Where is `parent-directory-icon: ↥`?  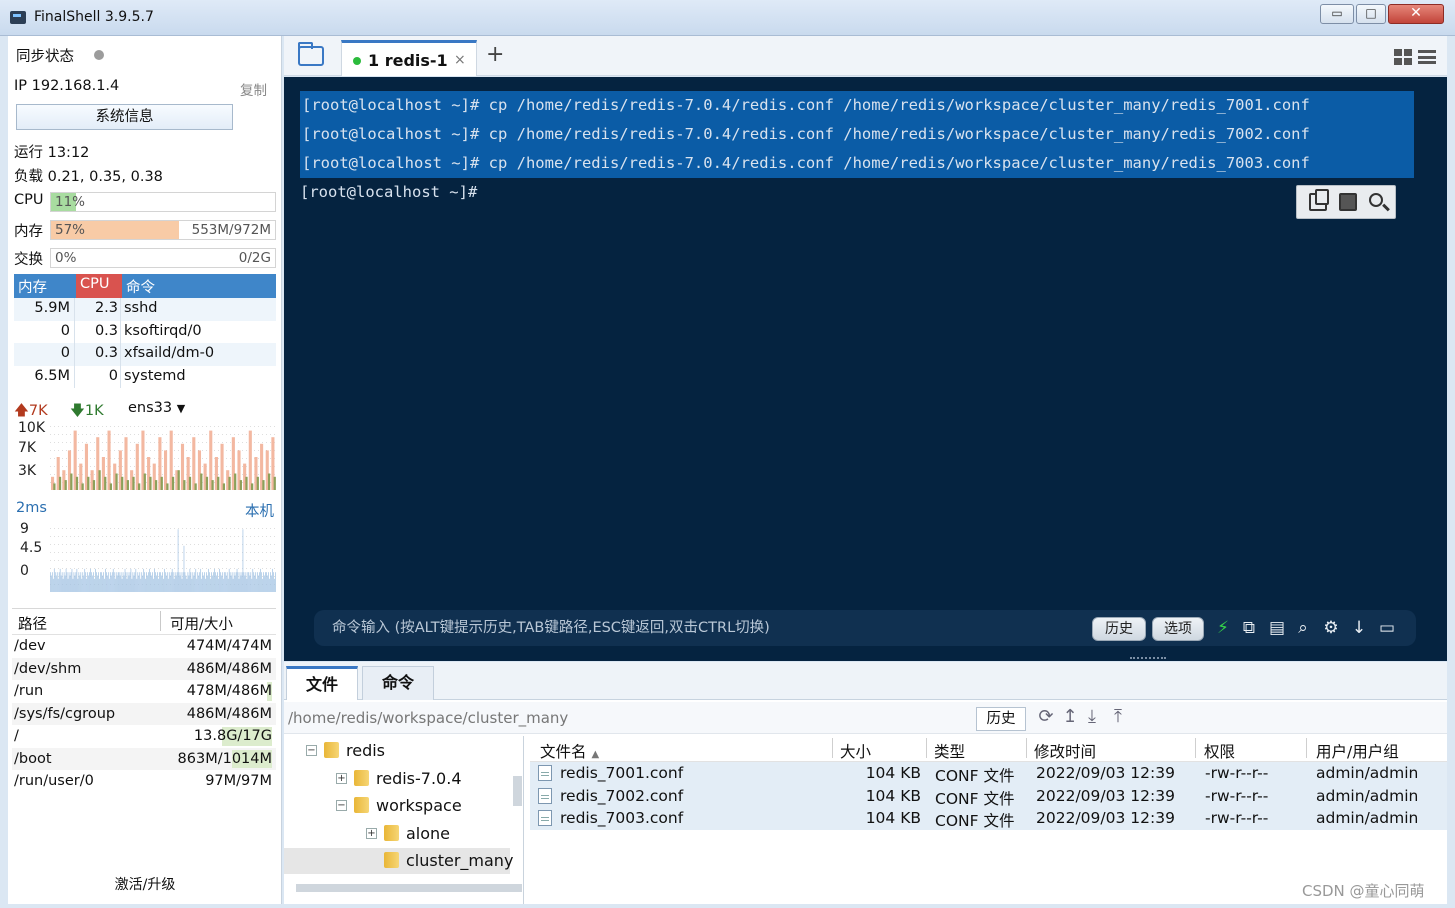 parent-directory-icon: ↥ is located at coordinates (1070, 717).